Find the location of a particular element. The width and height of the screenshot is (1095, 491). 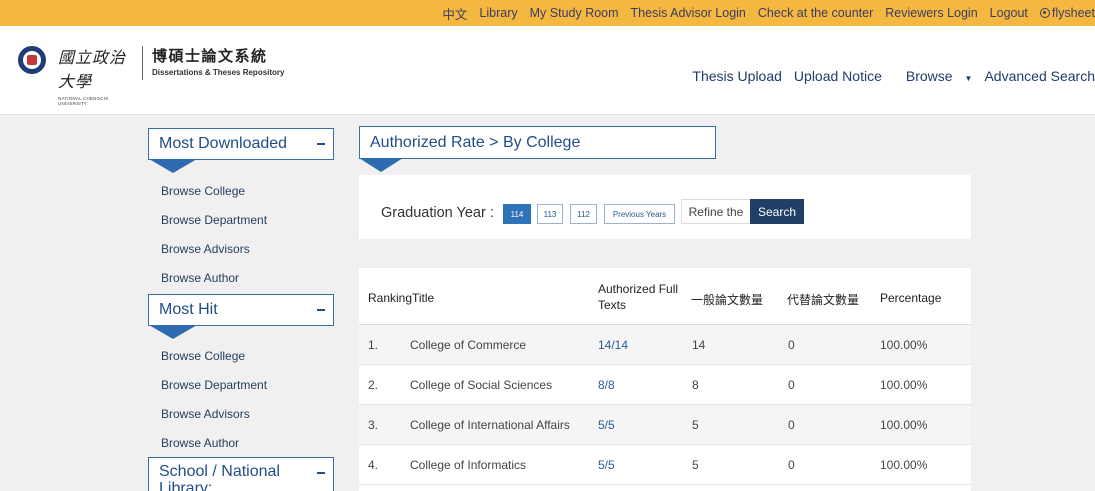

most-hit-title: Most Hit is located at coordinates (188, 309).